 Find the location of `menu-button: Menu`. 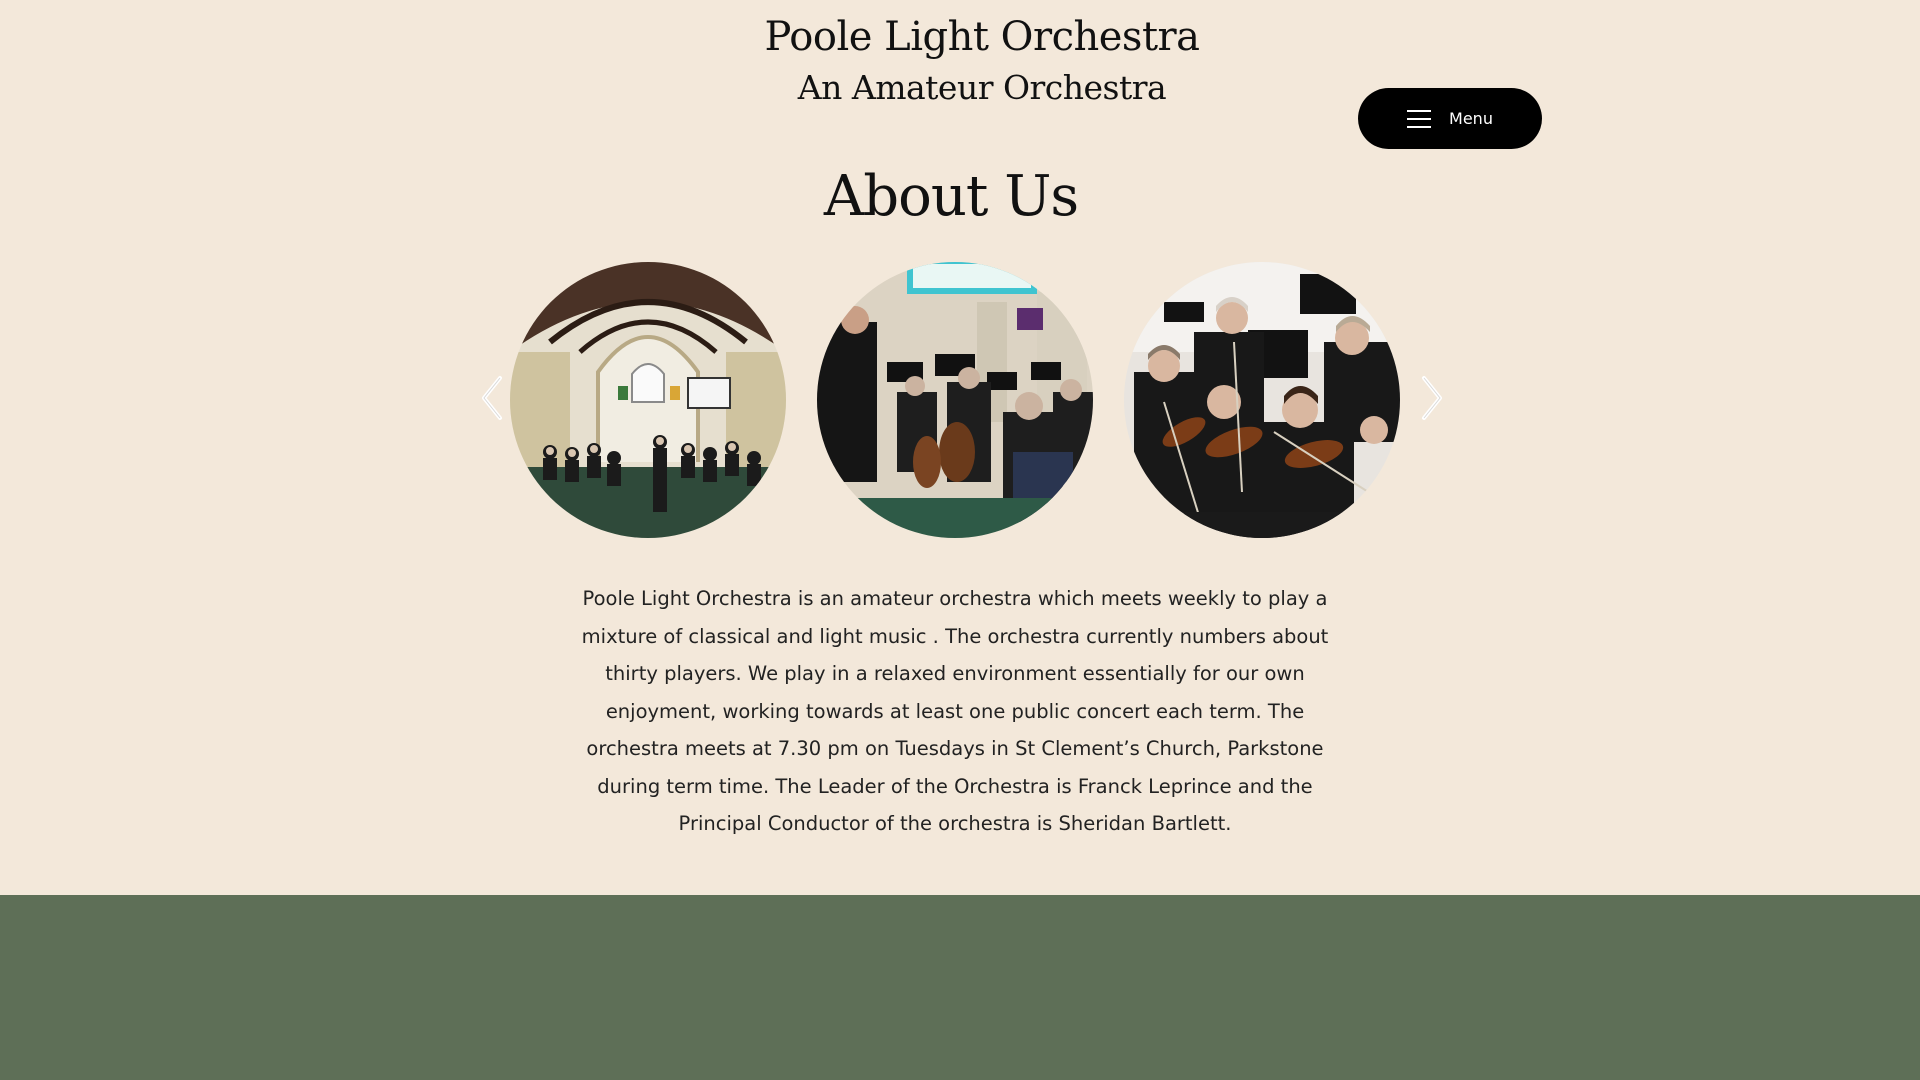

menu-button: Menu is located at coordinates (1450, 118).